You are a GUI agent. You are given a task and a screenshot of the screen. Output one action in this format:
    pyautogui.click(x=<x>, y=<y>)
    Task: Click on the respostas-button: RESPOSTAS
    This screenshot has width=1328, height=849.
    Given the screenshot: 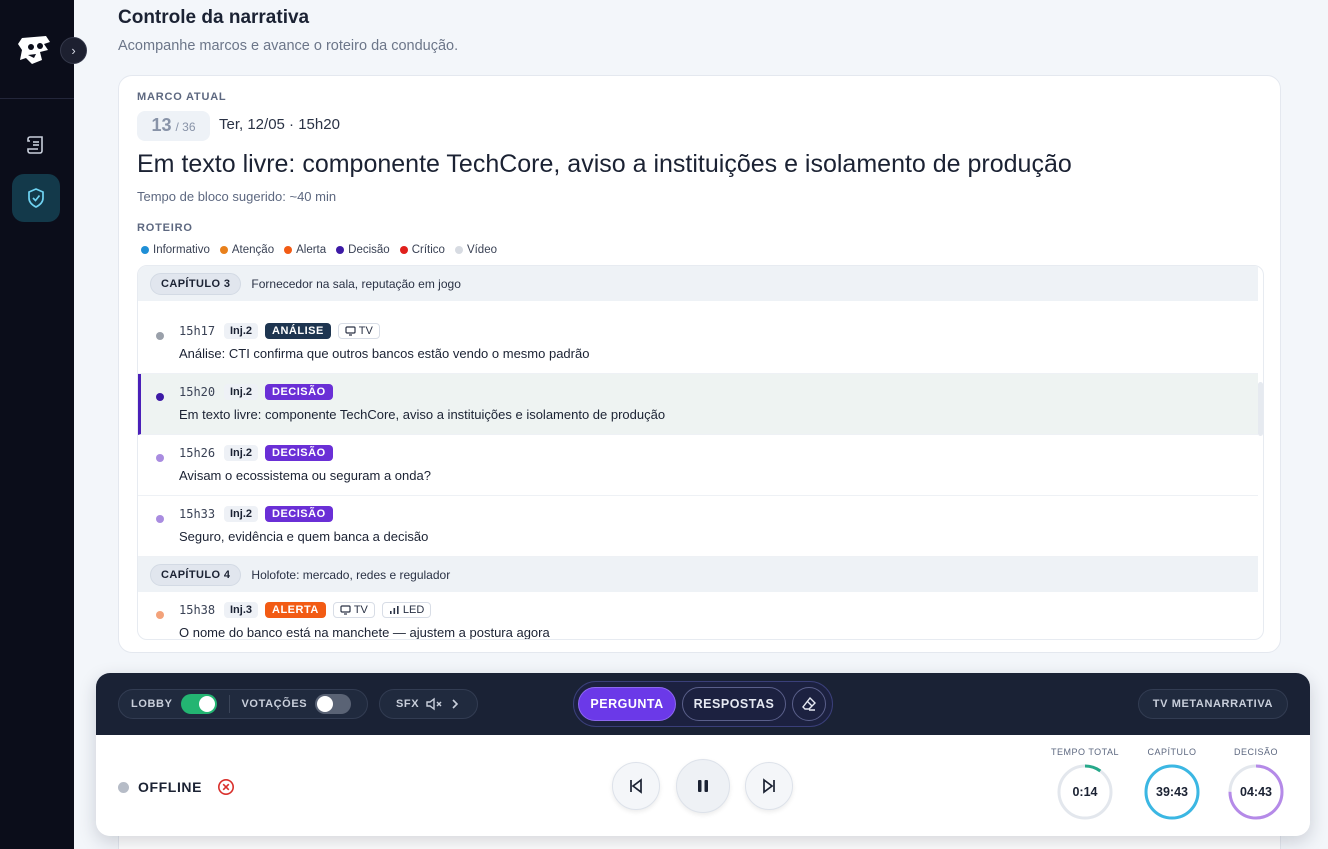 What is the action you would take?
    pyautogui.click(x=734, y=704)
    